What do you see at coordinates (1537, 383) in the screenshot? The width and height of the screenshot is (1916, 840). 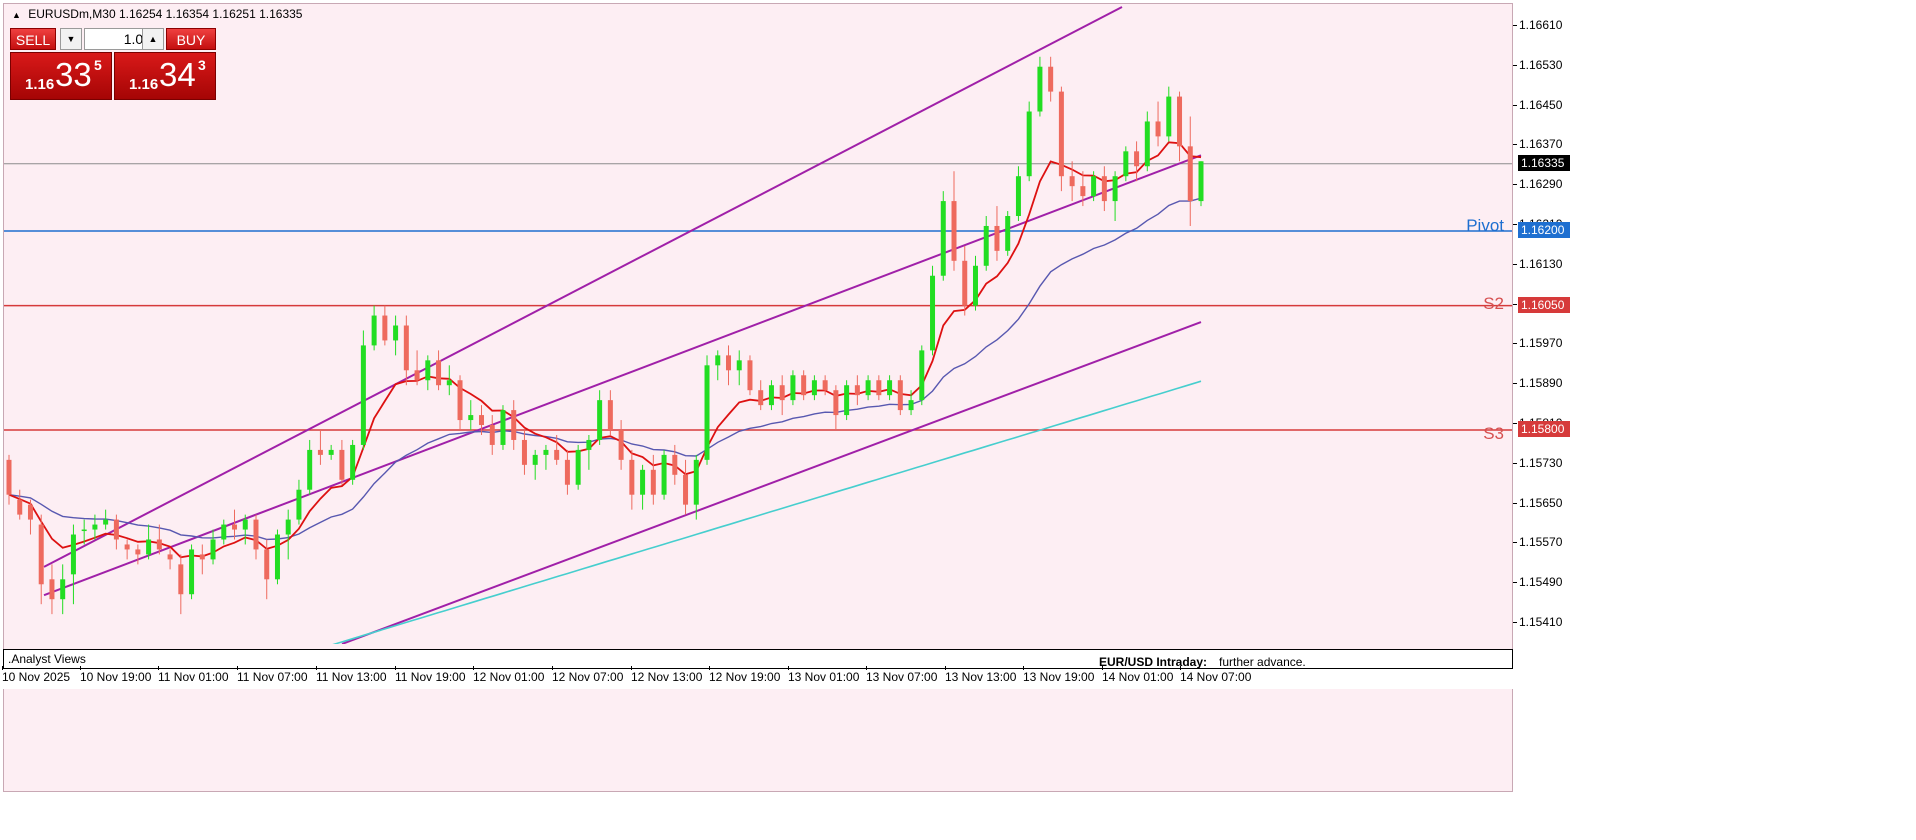 I see `price-tick-label: 1.15890` at bounding box center [1537, 383].